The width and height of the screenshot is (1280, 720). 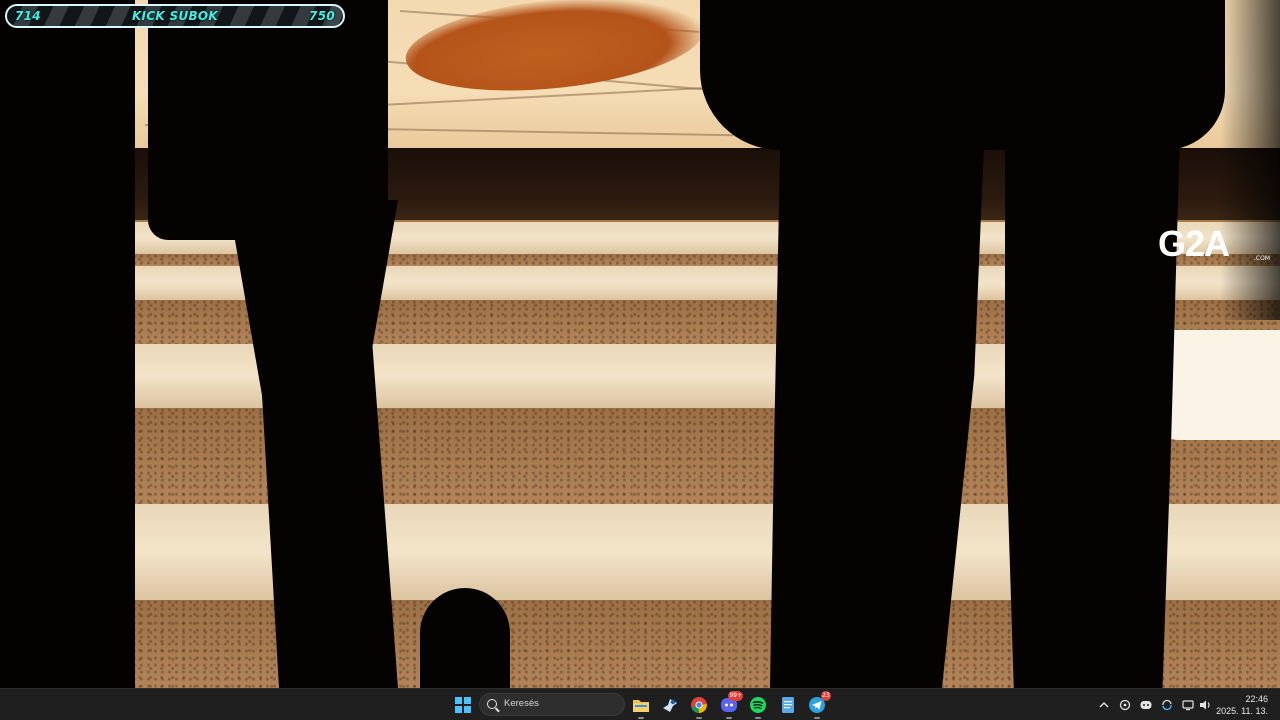 I want to click on subgoal-progress-bar: 714 KICK SUBOK 750, so click(x=175, y=16).